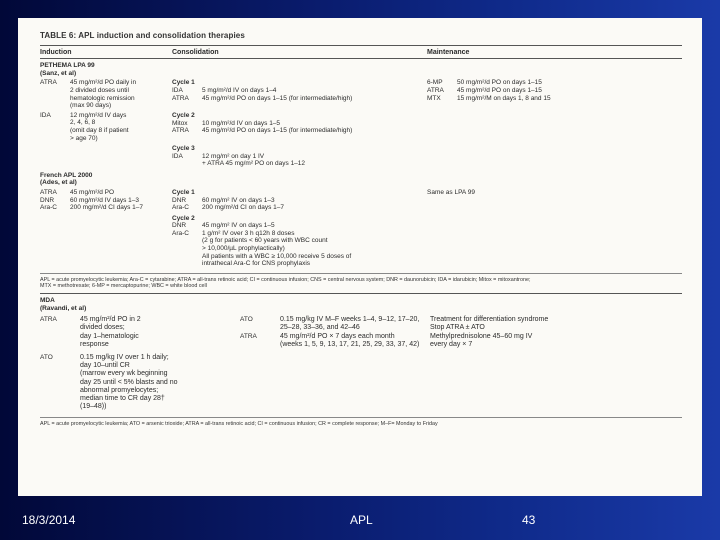 The width and height of the screenshot is (720, 540). Describe the element at coordinates (238, 226) in the screenshot. I see `table-cell: 45 mg/m² IV on days 1–5` at that location.